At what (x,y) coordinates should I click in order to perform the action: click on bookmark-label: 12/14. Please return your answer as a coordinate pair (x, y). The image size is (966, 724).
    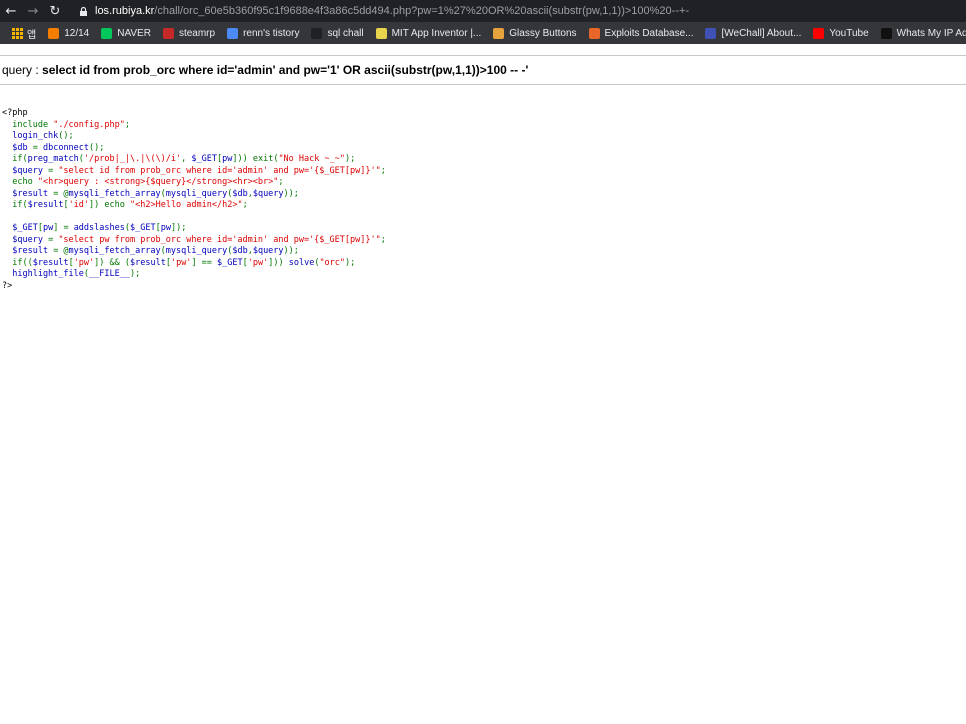
    Looking at the image, I should click on (77, 33).